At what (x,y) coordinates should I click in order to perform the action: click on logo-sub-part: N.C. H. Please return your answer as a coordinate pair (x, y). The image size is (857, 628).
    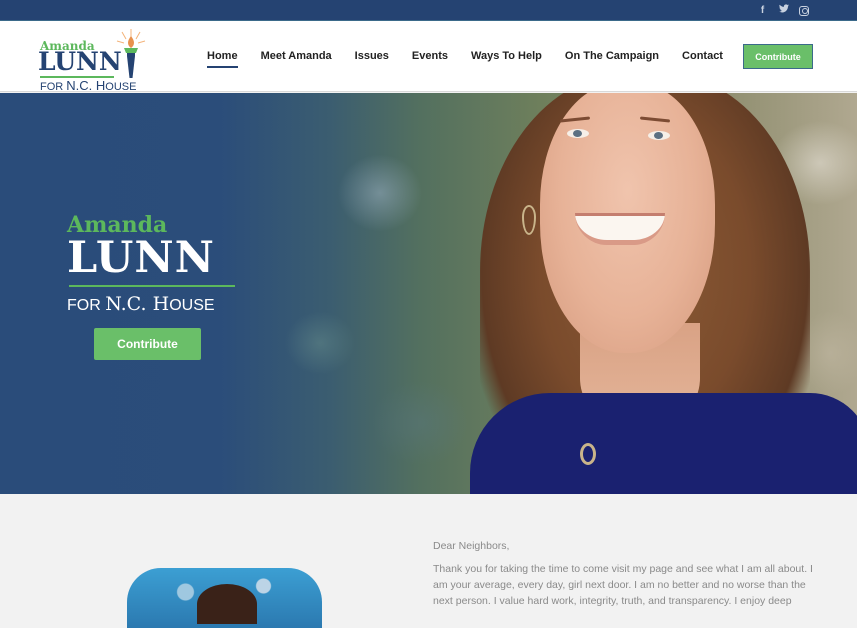
    Looking at the image, I should click on (86, 85).